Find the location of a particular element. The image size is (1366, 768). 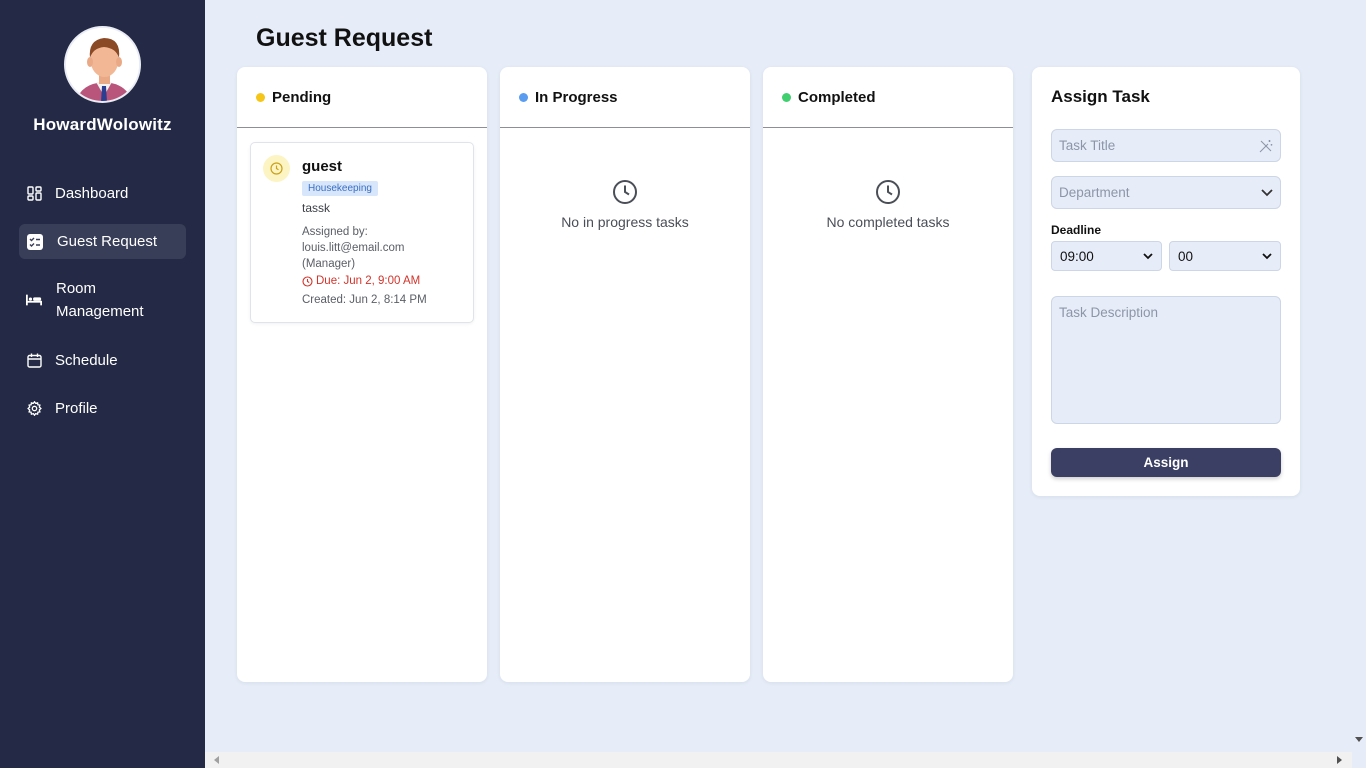

assigned-label: Assigned by: is located at coordinates (335, 232).